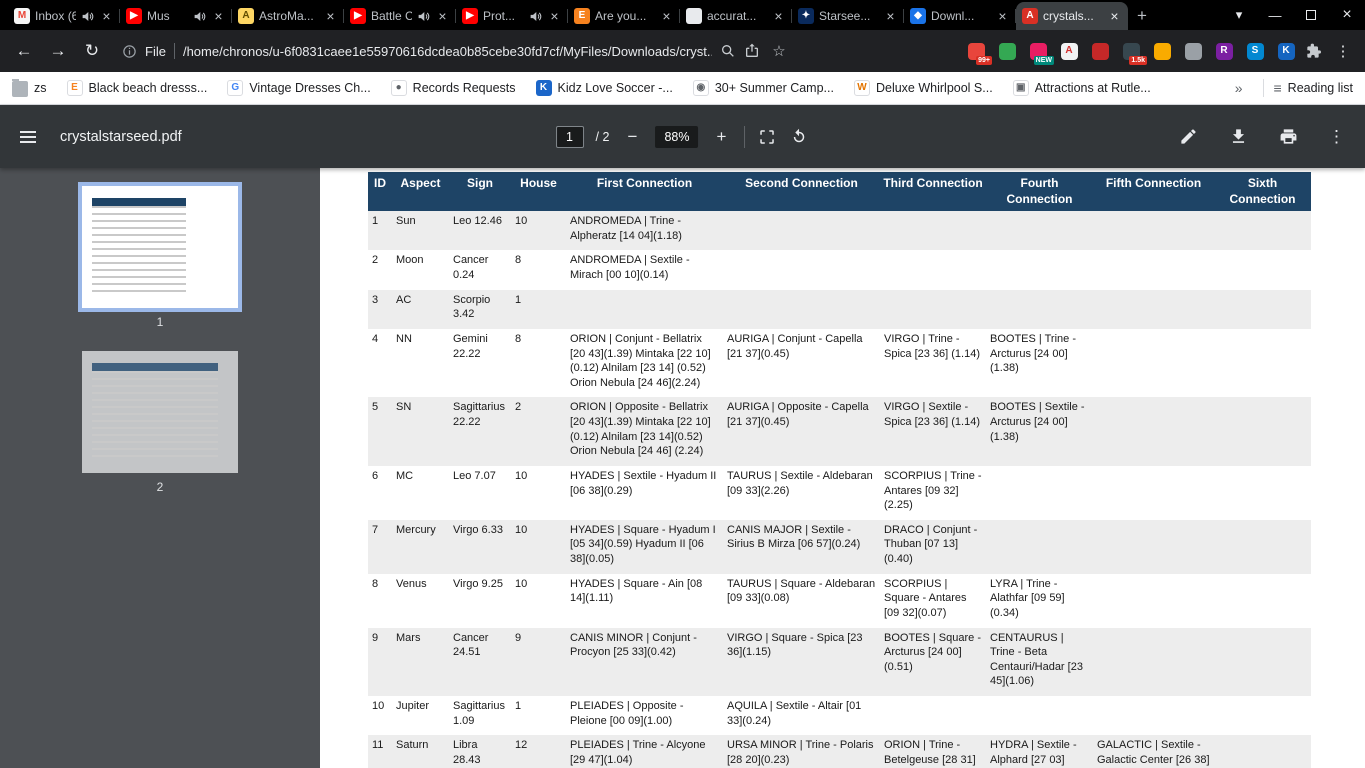 The width and height of the screenshot is (1365, 768). What do you see at coordinates (479, 415) in the screenshot?
I see `cell-r5-c3: Sagittarius 22.22` at bounding box center [479, 415].